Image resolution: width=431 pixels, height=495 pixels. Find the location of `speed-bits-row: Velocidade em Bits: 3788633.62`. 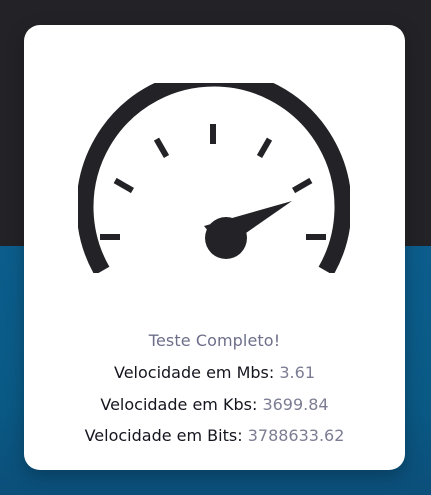

speed-bits-row: Velocidade em Bits: 3788633.62 is located at coordinates (214, 435).